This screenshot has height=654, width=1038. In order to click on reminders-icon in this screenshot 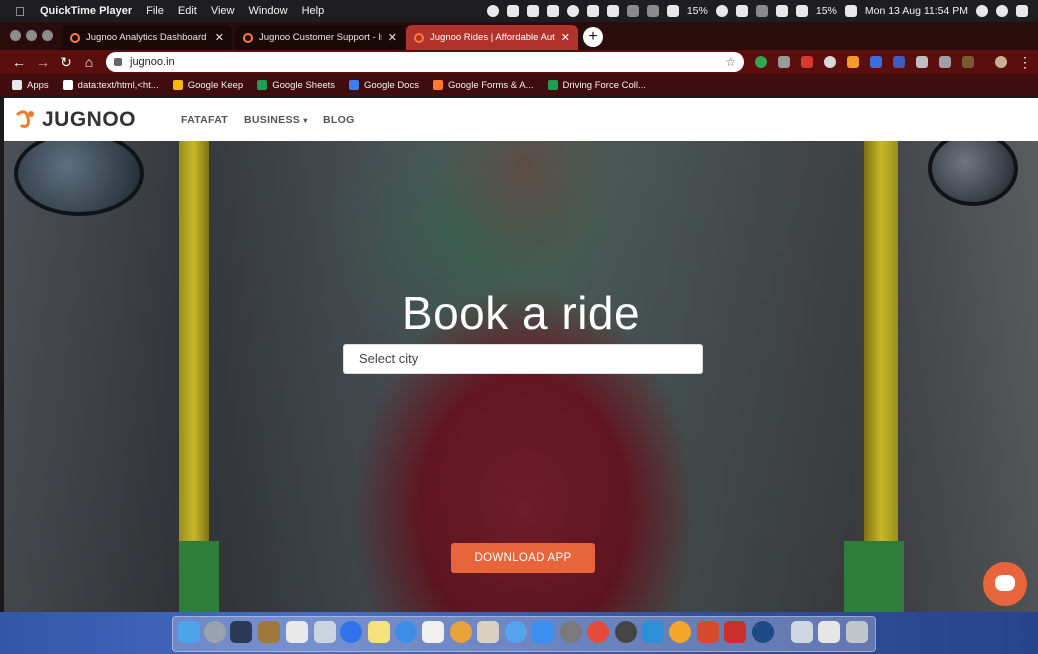, I will do `click(433, 632)`.